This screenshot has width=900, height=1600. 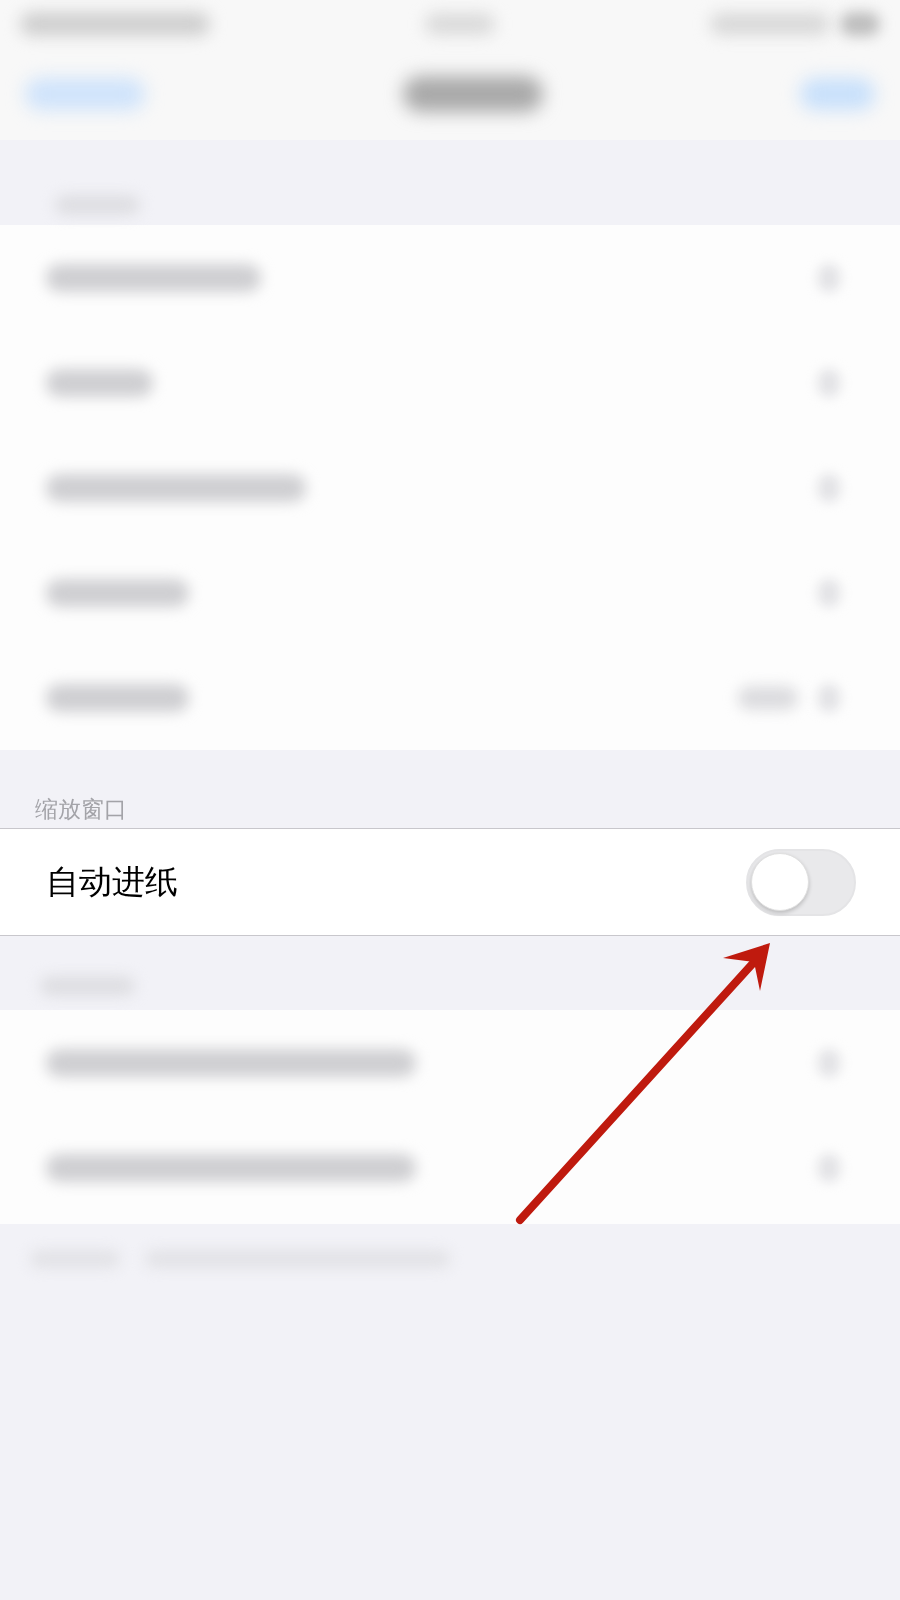 What do you see at coordinates (860, 24) in the screenshot?
I see `blurred-icon` at bounding box center [860, 24].